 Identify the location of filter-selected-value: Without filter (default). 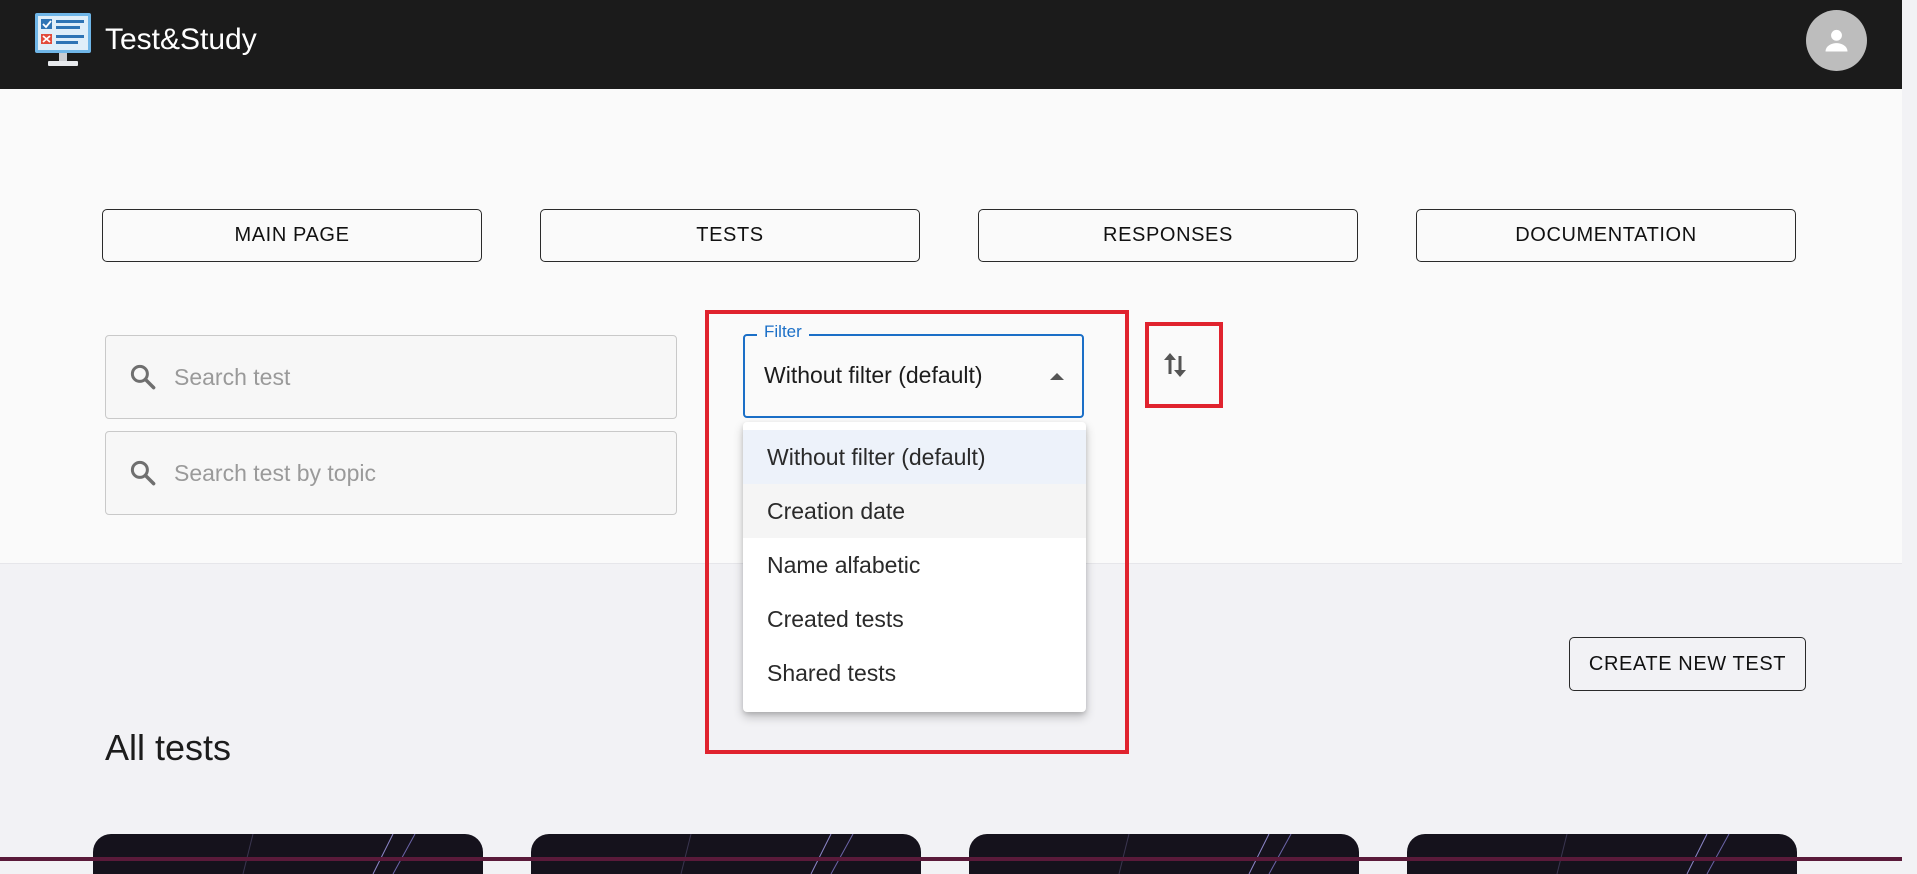
(873, 375).